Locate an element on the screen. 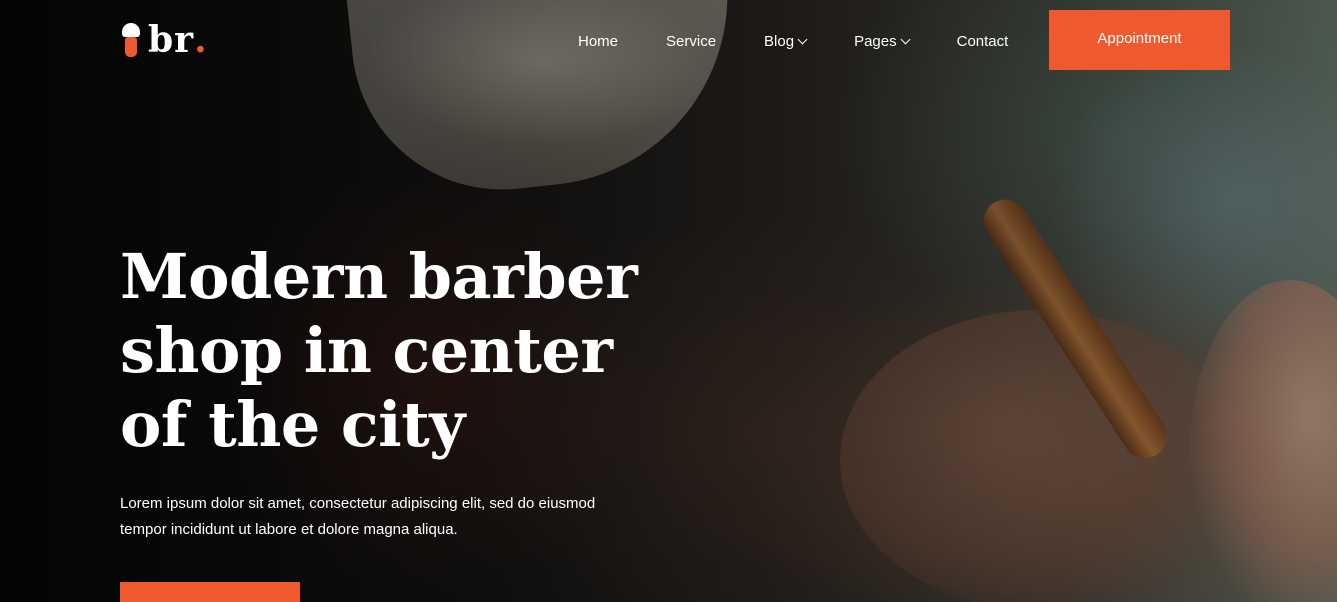  nav-item-pages: Pages is located at coordinates (882, 41).